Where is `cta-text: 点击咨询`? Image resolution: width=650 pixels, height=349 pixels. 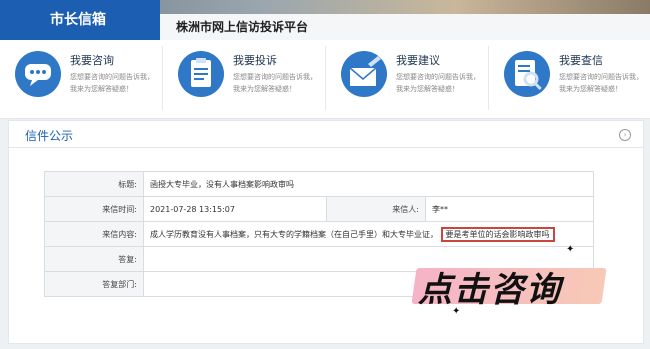 cta-text: 点击咨询 is located at coordinates (490, 290).